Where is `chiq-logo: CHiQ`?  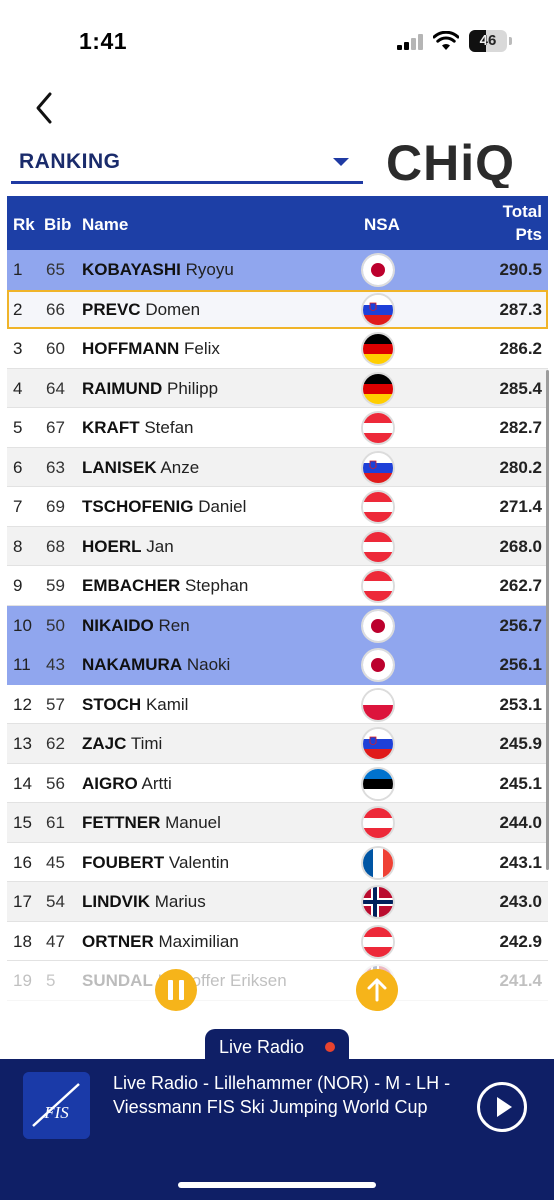 chiq-logo: CHiQ is located at coordinates (450, 162).